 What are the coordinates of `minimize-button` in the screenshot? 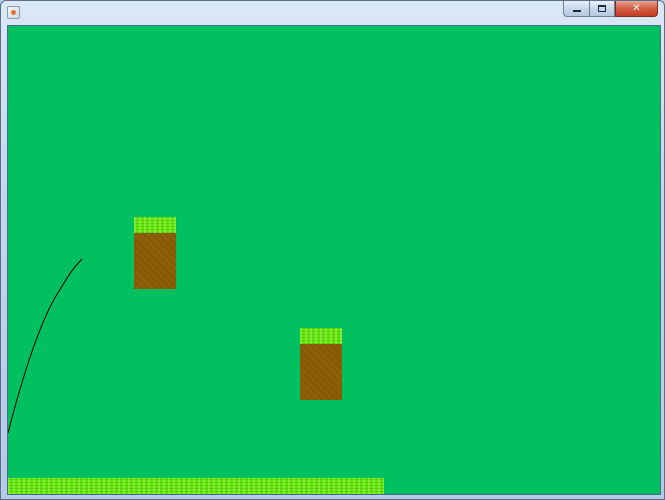 It's located at (576, 9).